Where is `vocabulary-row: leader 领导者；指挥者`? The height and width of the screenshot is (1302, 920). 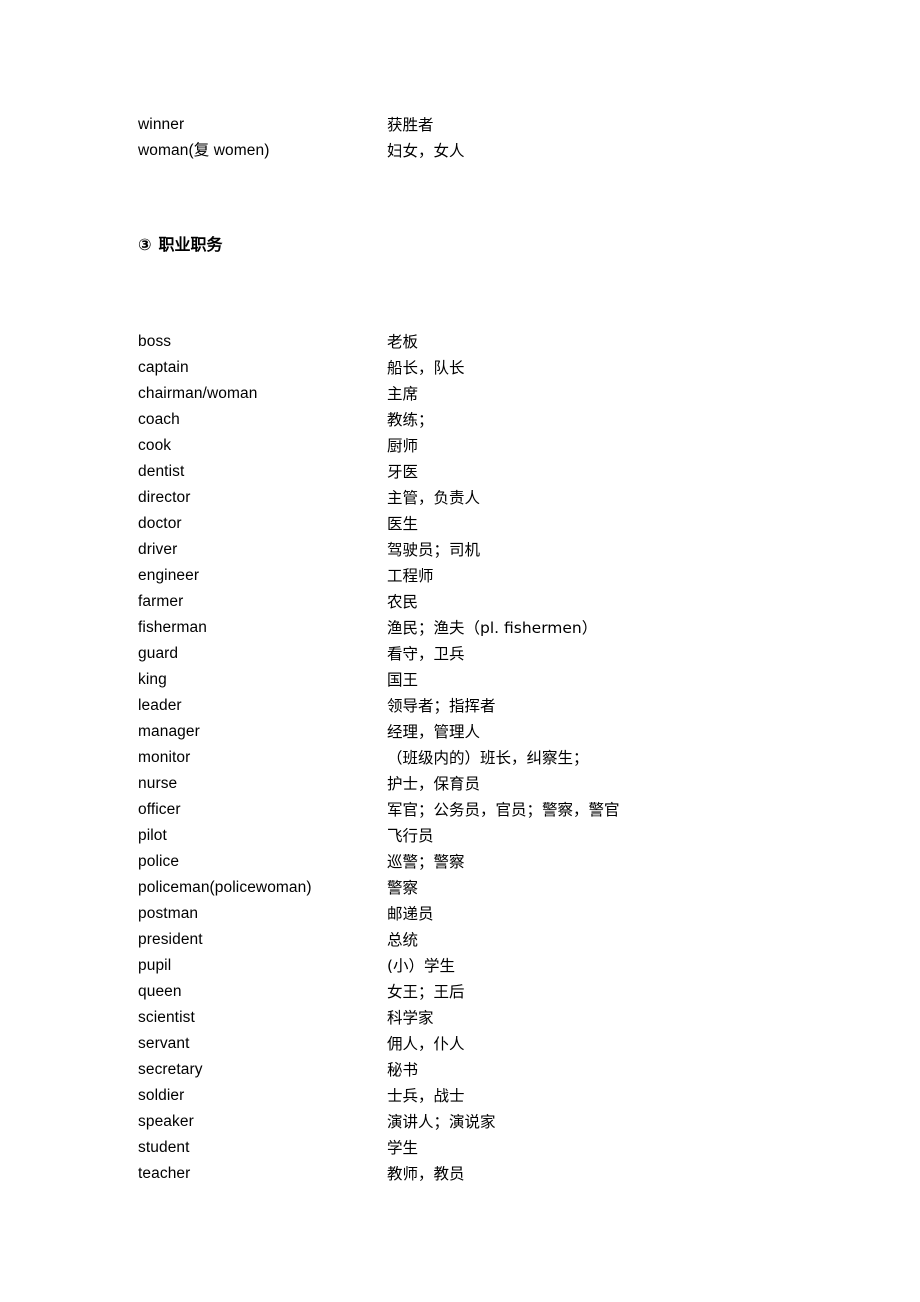
vocabulary-row: leader 领导者；指挥者 is located at coordinates (460, 706).